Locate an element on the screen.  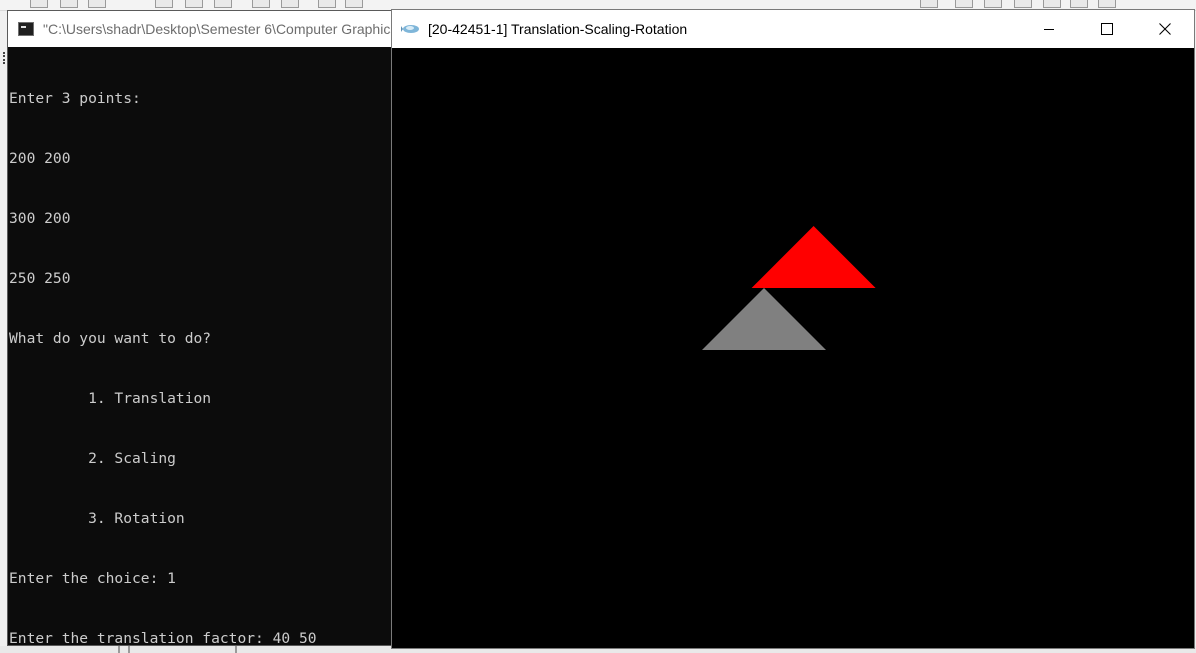
console-line: Enter 3 points: is located at coordinates (75, 98).